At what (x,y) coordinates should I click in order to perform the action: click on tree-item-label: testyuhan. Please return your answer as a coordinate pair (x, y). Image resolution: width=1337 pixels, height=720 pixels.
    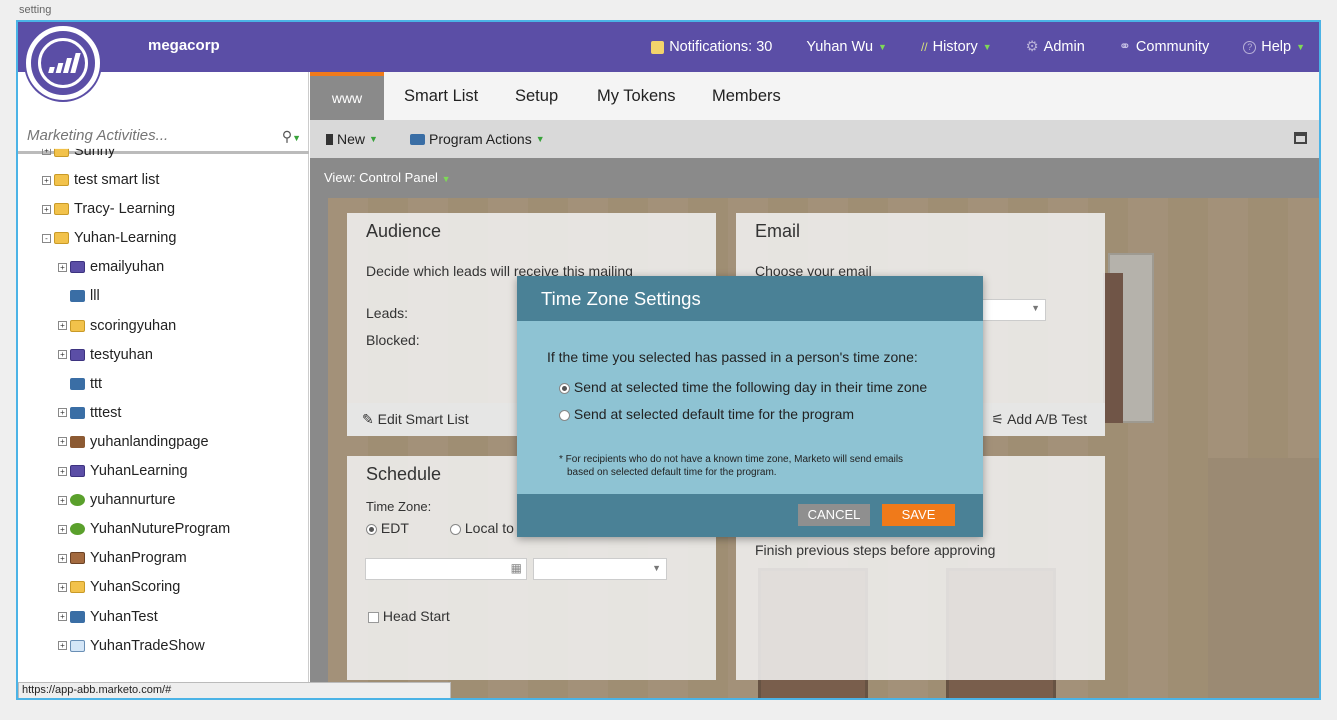
    Looking at the image, I should click on (121, 354).